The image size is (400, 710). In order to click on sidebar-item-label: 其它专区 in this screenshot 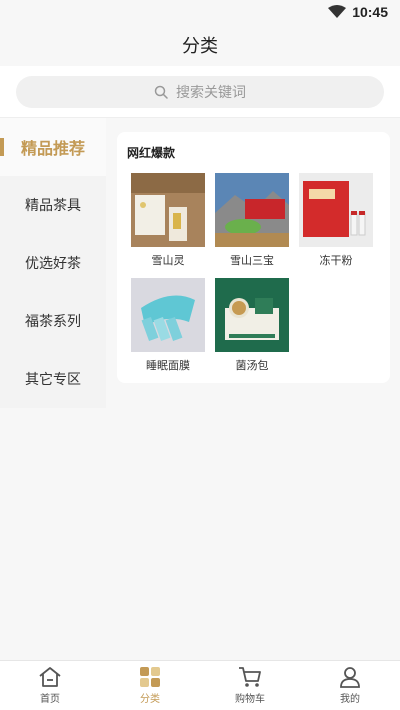, I will do `click(53, 380)`.